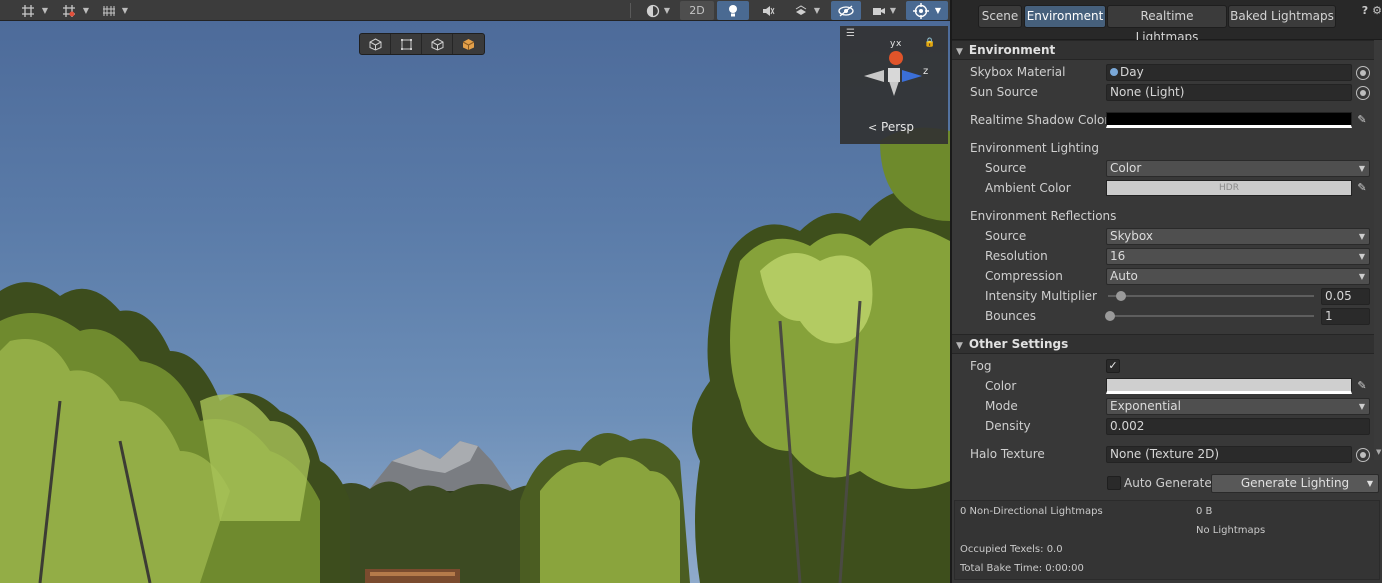 Image resolution: width=1382 pixels, height=583 pixels. Describe the element at coordinates (1204, 511) in the screenshot. I see `lightmap-size: 0 B` at that location.